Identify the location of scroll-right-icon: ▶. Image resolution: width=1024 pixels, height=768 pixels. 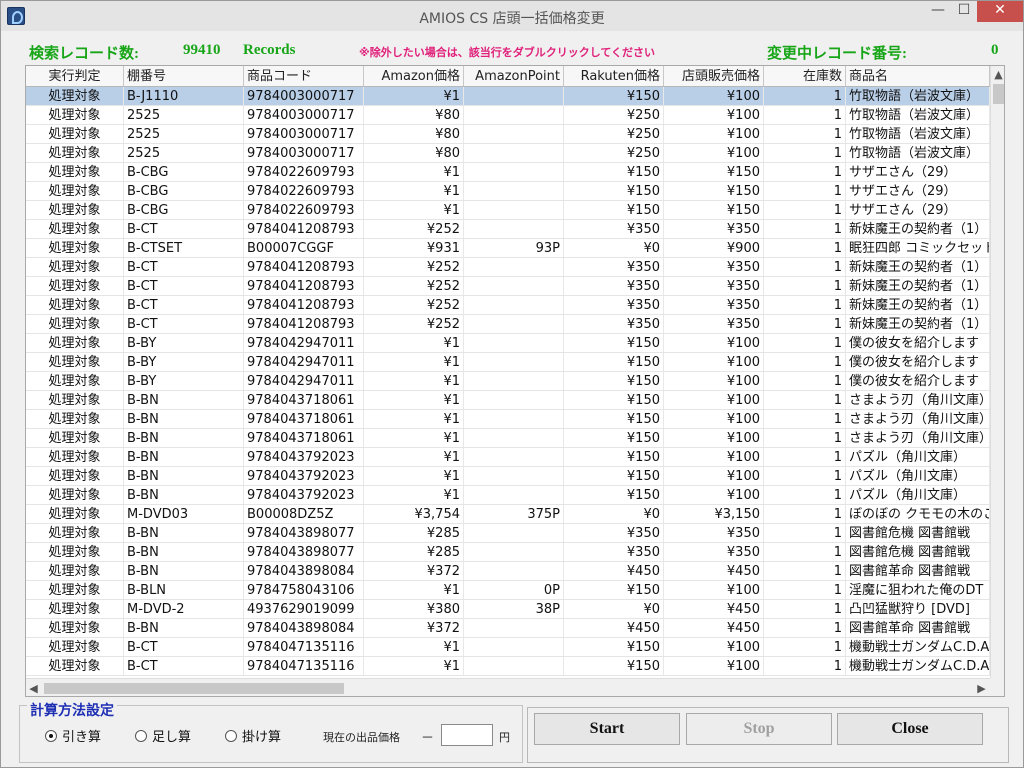
(981, 688).